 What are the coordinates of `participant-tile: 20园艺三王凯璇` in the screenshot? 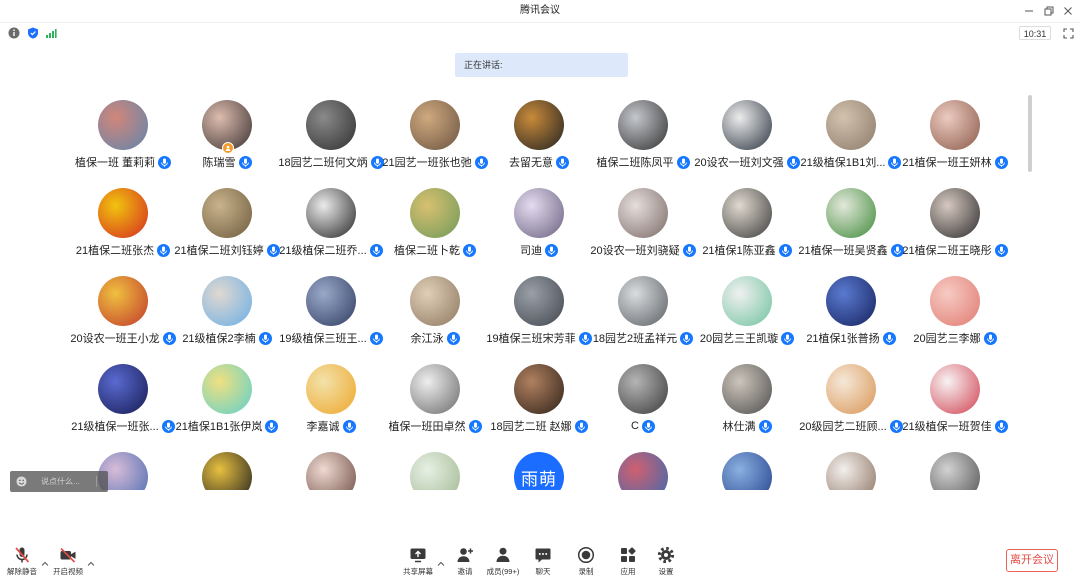 It's located at (747, 315).